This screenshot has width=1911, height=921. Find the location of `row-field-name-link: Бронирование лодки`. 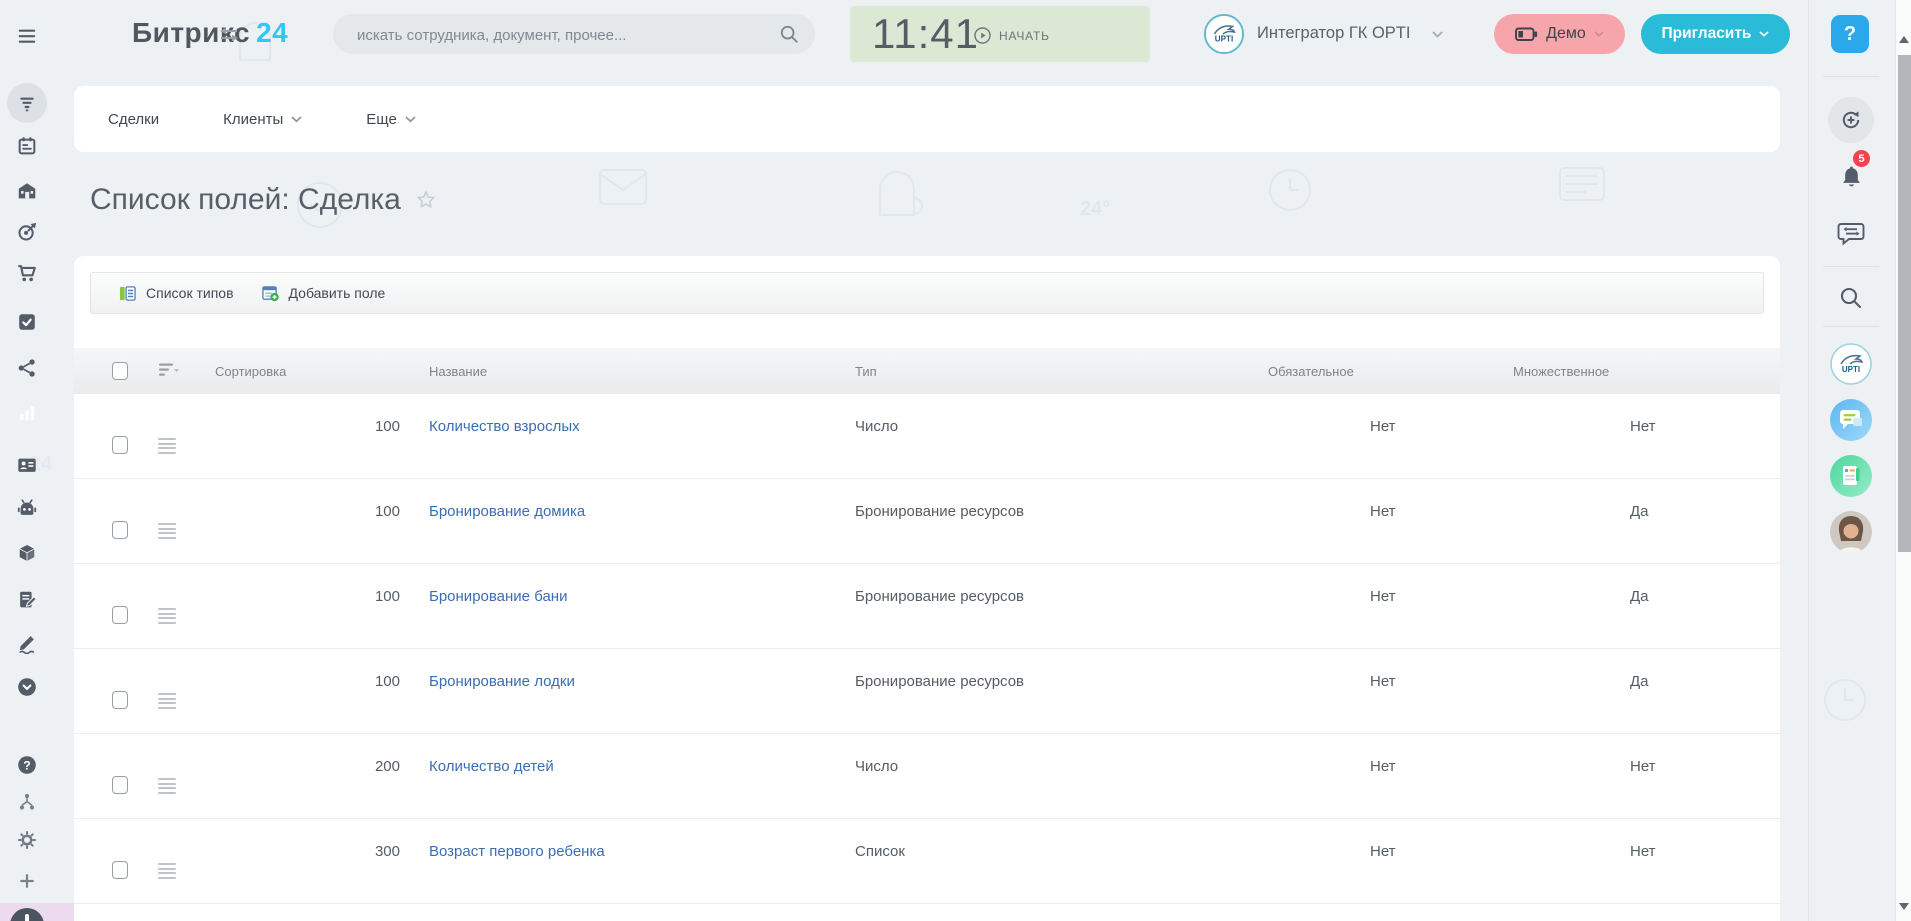

row-field-name-link: Бронирование лодки is located at coordinates (502, 681).